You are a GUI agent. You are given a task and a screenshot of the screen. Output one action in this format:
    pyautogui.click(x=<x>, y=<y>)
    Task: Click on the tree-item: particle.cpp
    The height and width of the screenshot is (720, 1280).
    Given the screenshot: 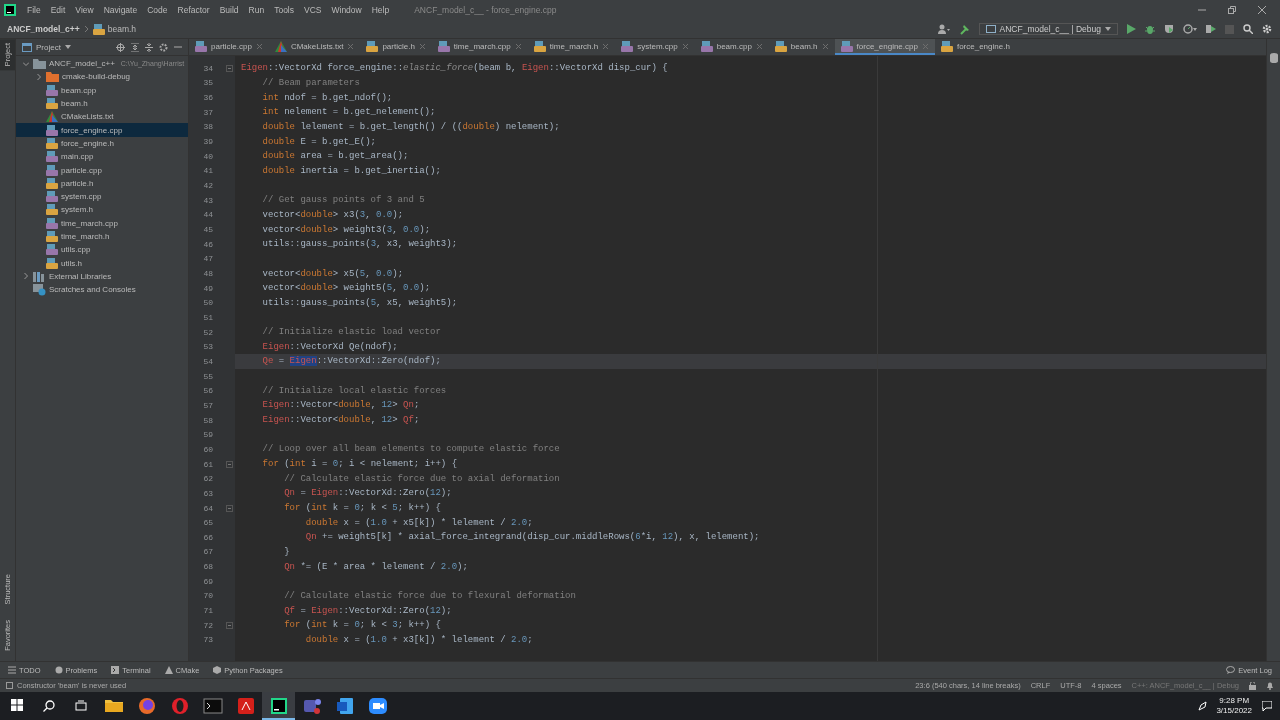 What is the action you would take?
    pyautogui.click(x=102, y=170)
    